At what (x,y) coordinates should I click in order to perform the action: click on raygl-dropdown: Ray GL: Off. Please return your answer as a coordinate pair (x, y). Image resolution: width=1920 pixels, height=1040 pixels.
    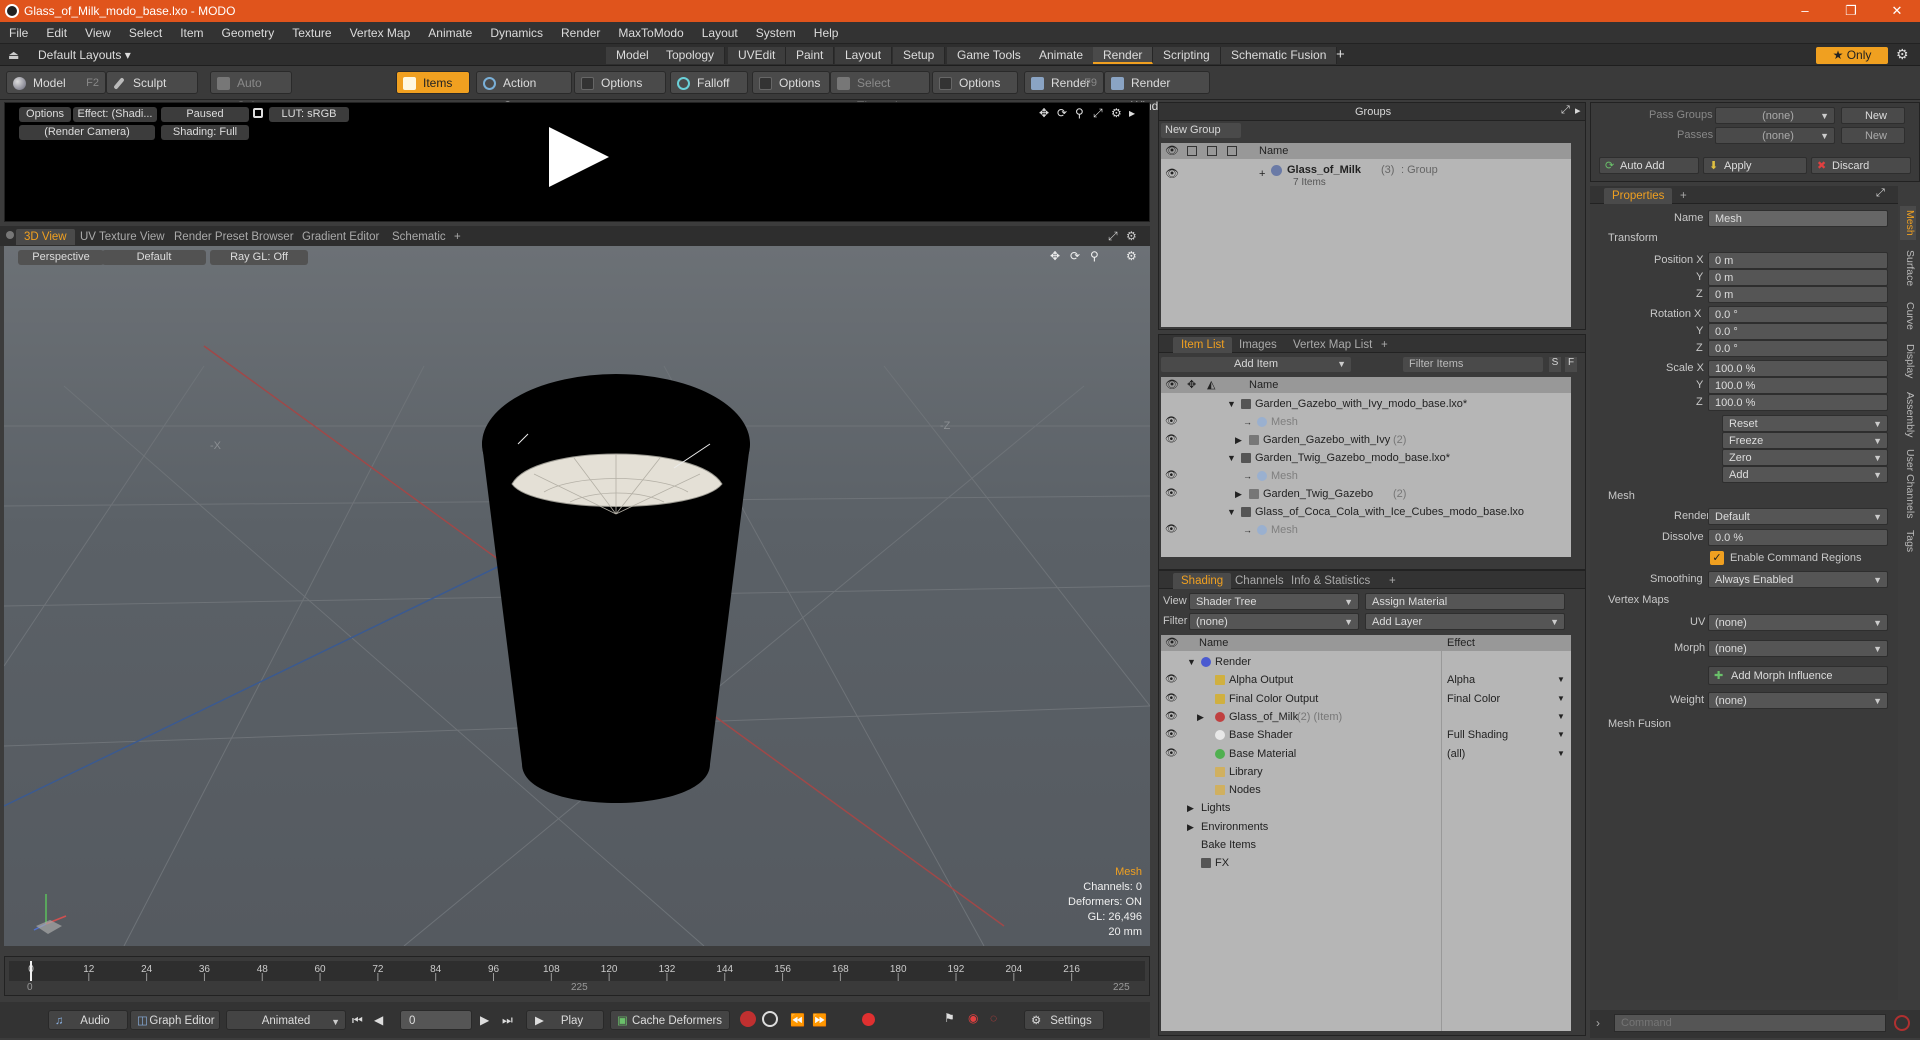
    Looking at the image, I should click on (259, 257).